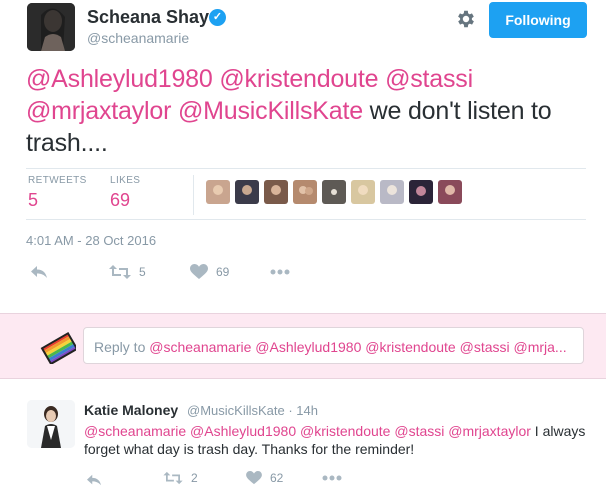 The width and height of the screenshot is (606, 492). What do you see at coordinates (252, 410) in the screenshot?
I see `reply-author-handle: @MusicKillsKate · 14h` at bounding box center [252, 410].